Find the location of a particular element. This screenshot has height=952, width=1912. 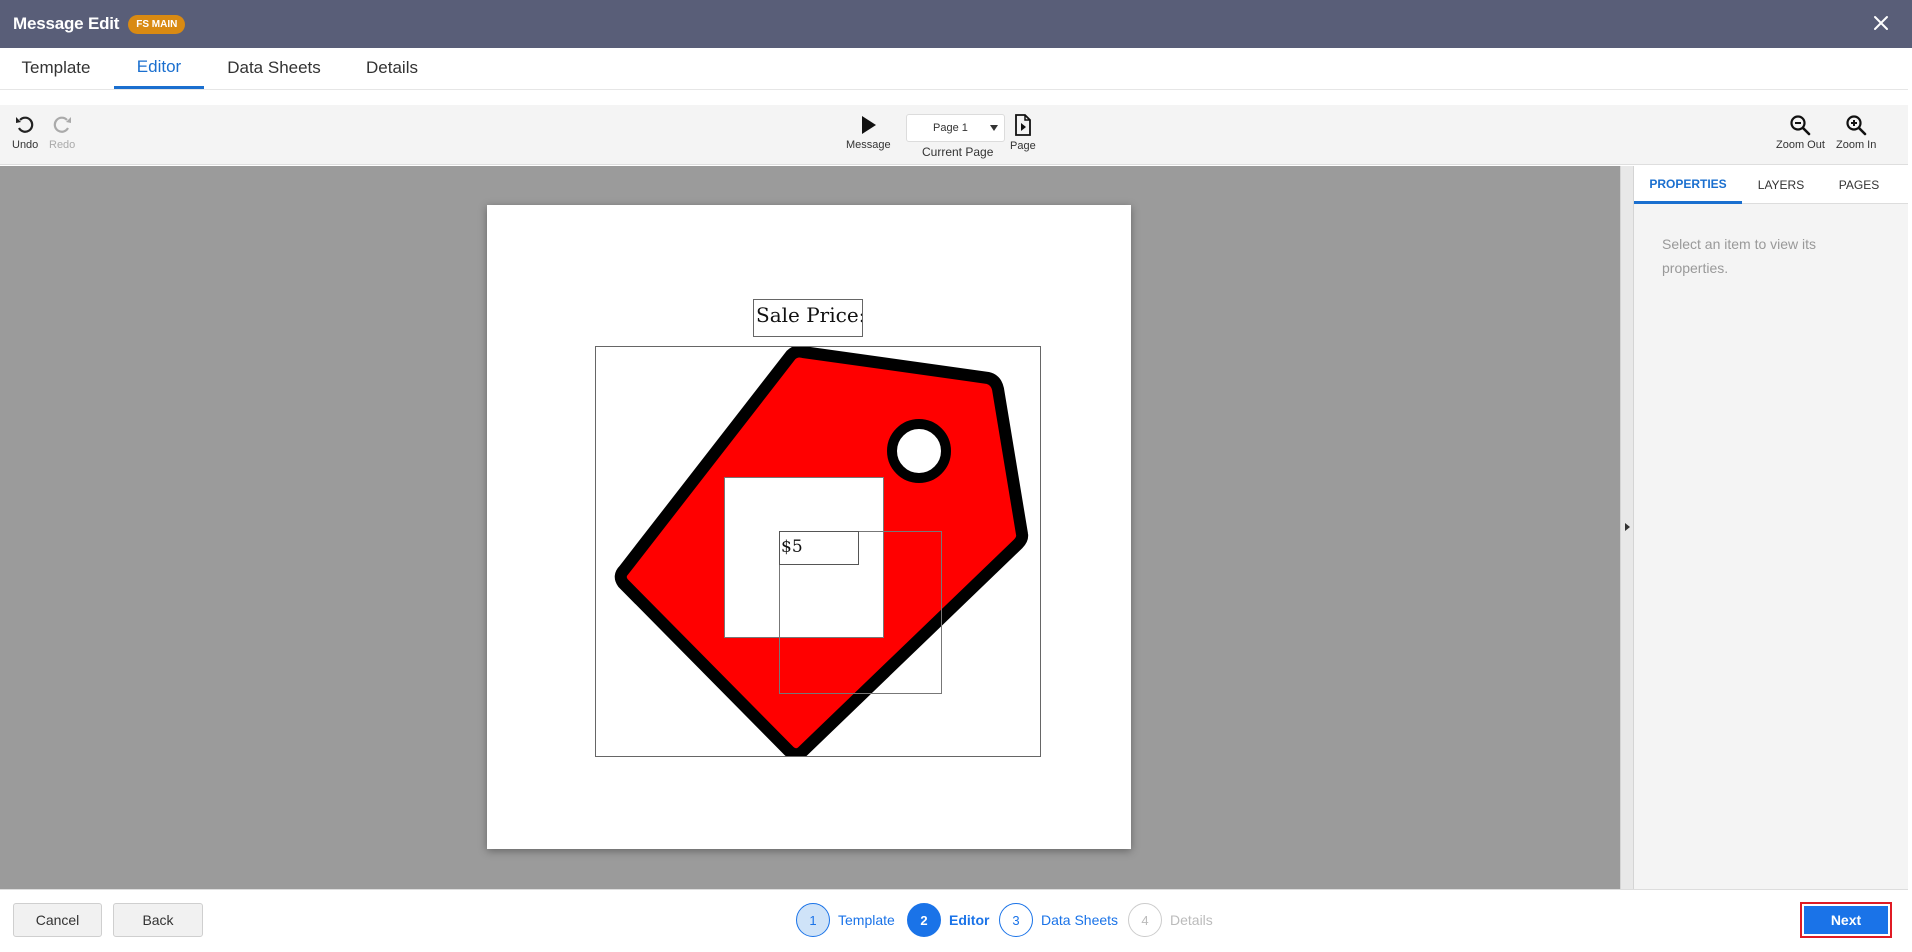

close-icon is located at coordinates (1881, 23).